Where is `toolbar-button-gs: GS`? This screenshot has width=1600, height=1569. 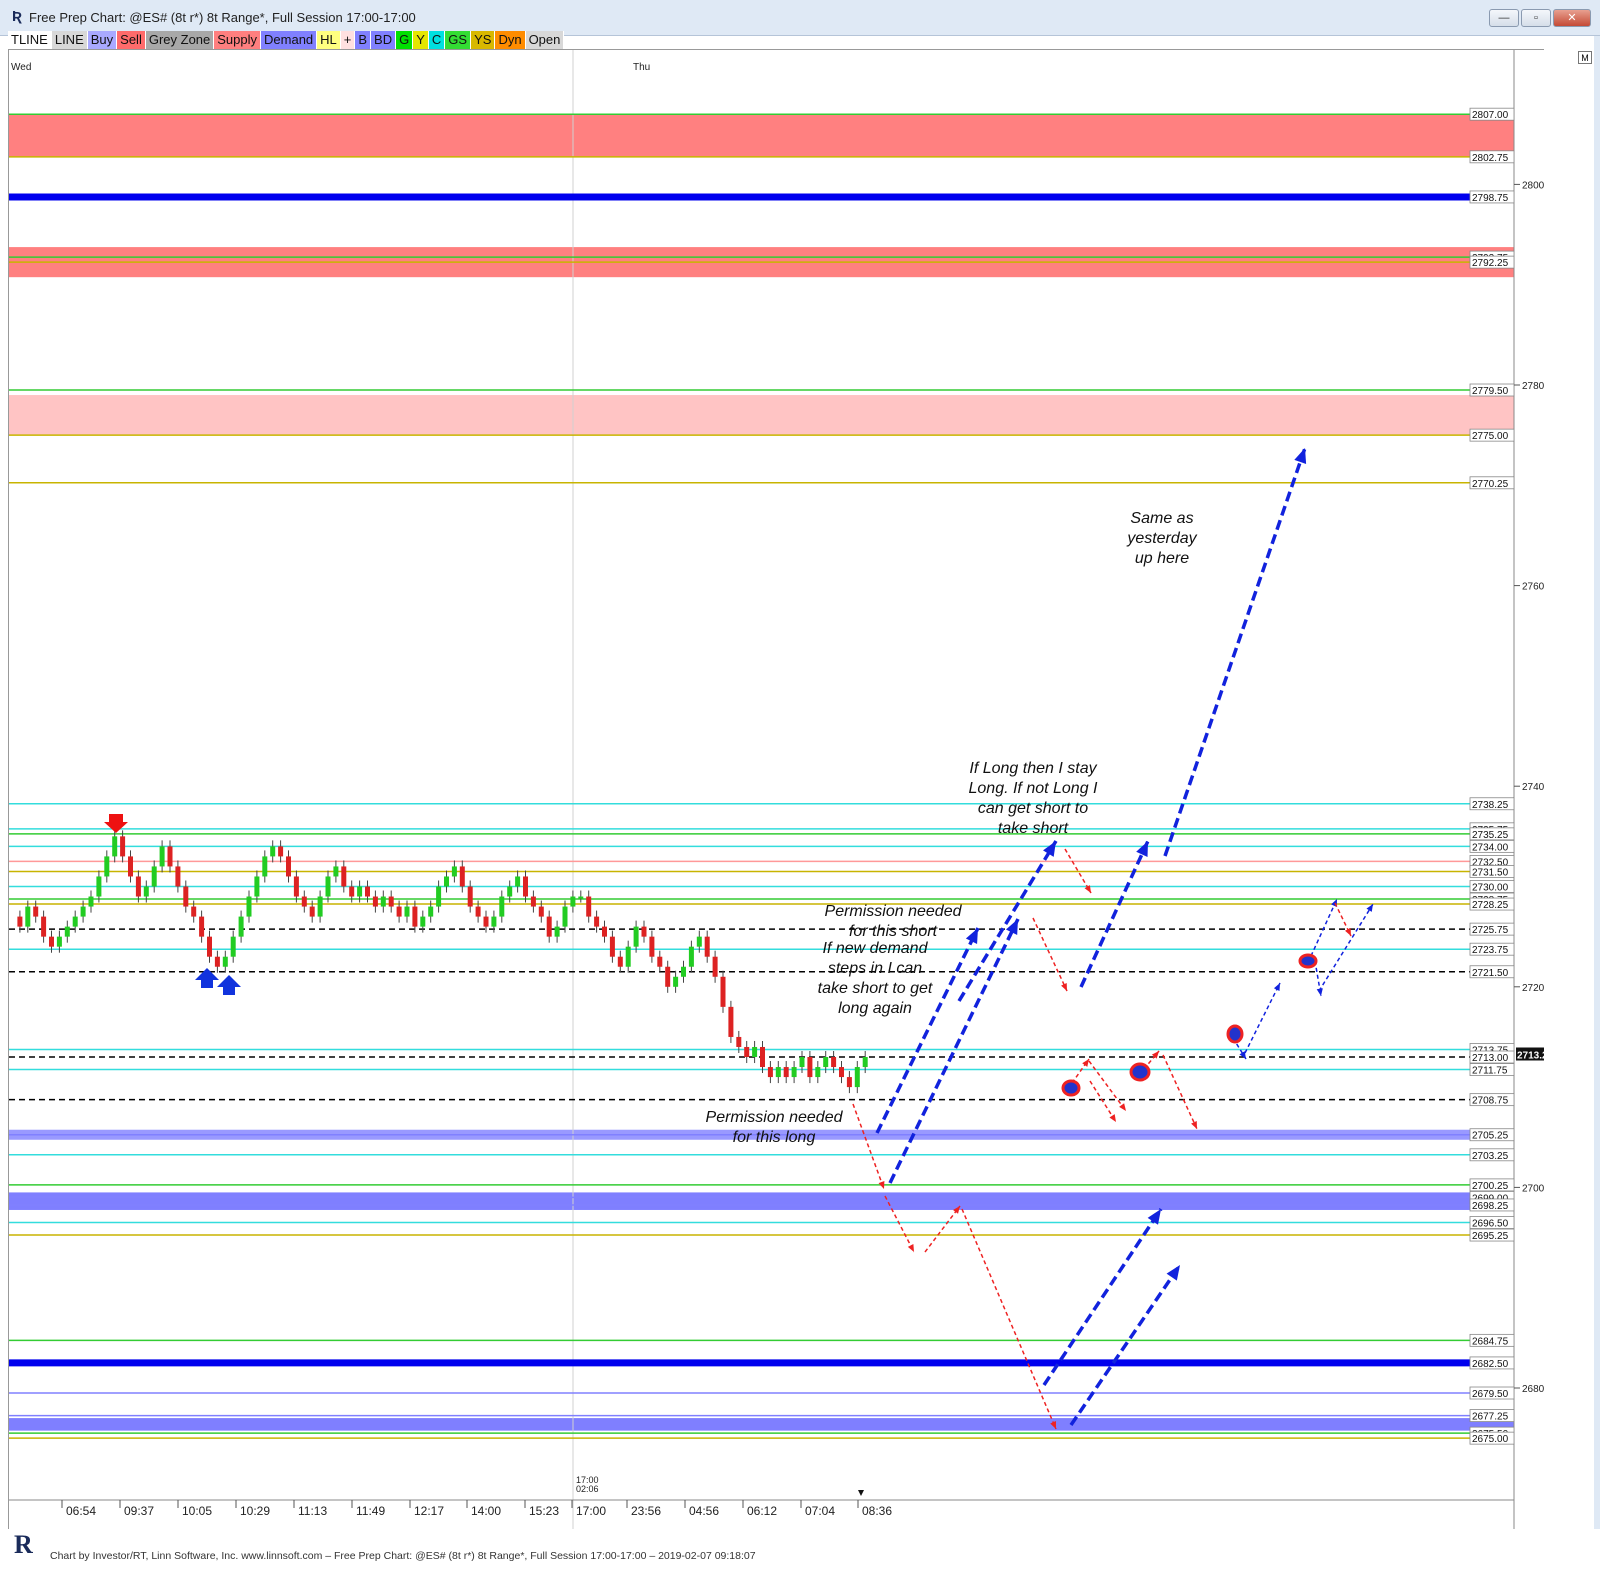 toolbar-button-gs: GS is located at coordinates (458, 40).